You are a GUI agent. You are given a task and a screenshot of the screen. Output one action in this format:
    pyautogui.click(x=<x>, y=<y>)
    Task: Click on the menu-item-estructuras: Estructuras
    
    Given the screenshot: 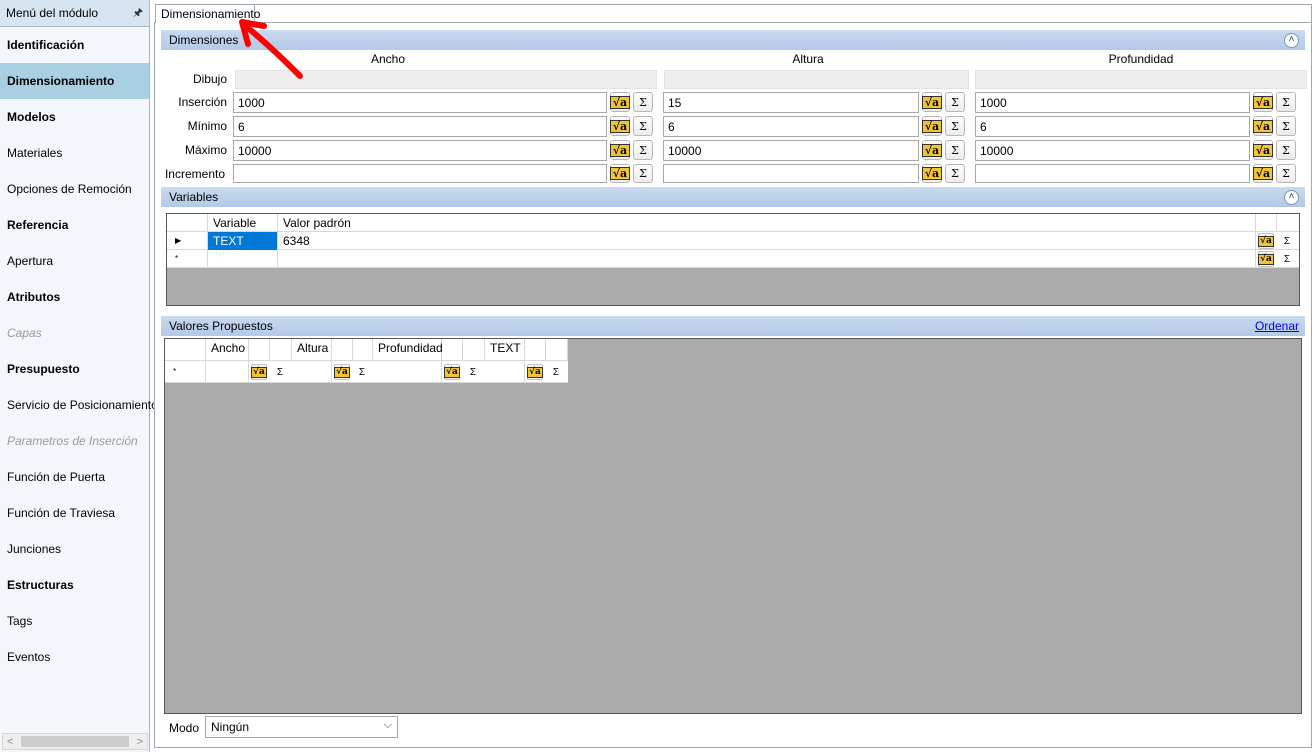 What is the action you would take?
    pyautogui.click(x=74, y=585)
    